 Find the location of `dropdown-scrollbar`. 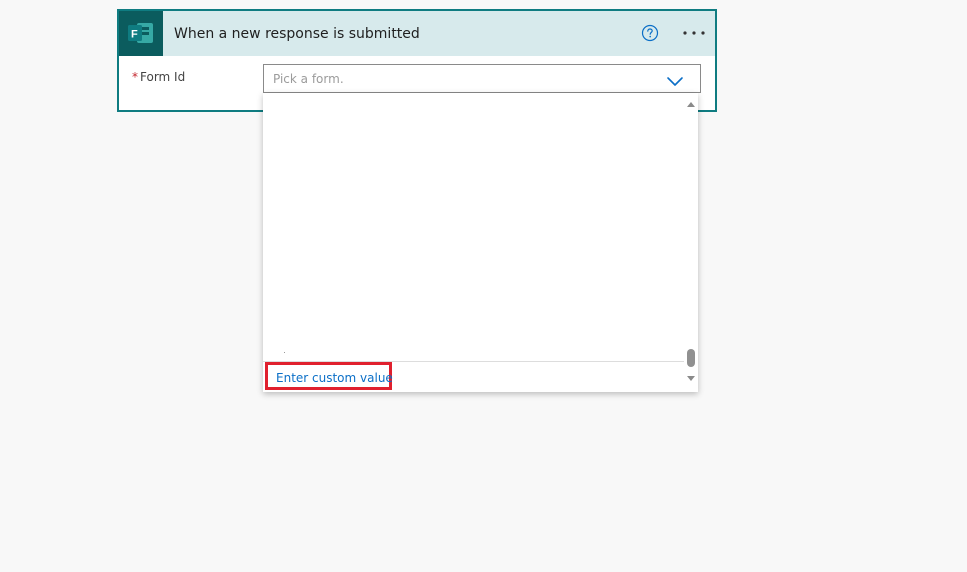

dropdown-scrollbar is located at coordinates (691, 242).